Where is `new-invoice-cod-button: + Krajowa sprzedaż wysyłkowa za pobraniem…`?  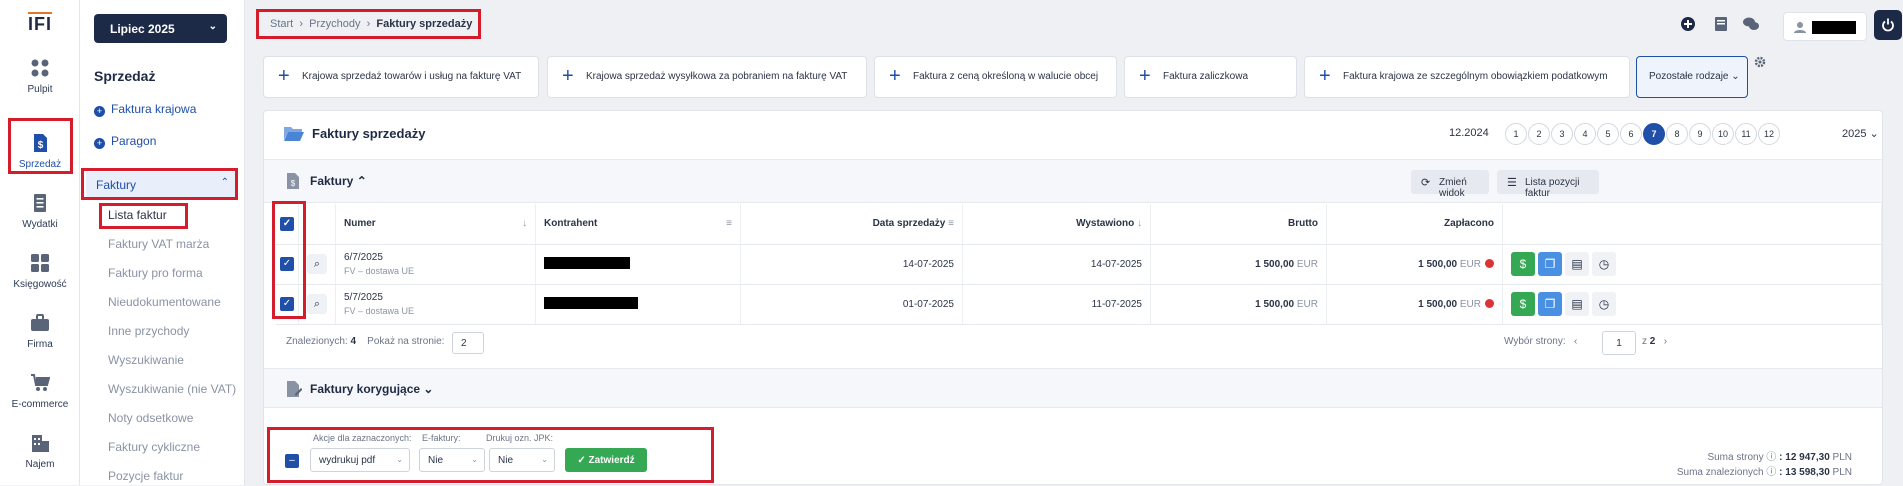
new-invoice-cod-button: + Krajowa sprzedaż wysyłkowa za pobraniem… is located at coordinates (707, 77).